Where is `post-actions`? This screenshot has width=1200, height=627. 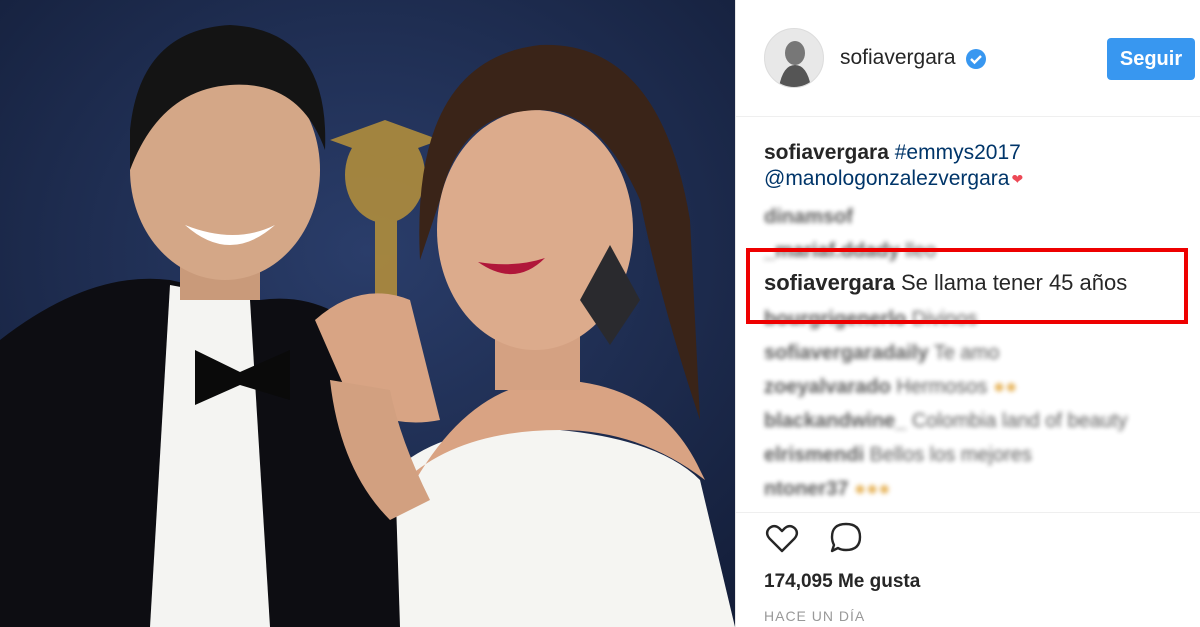
post-actions is located at coordinates (826, 539).